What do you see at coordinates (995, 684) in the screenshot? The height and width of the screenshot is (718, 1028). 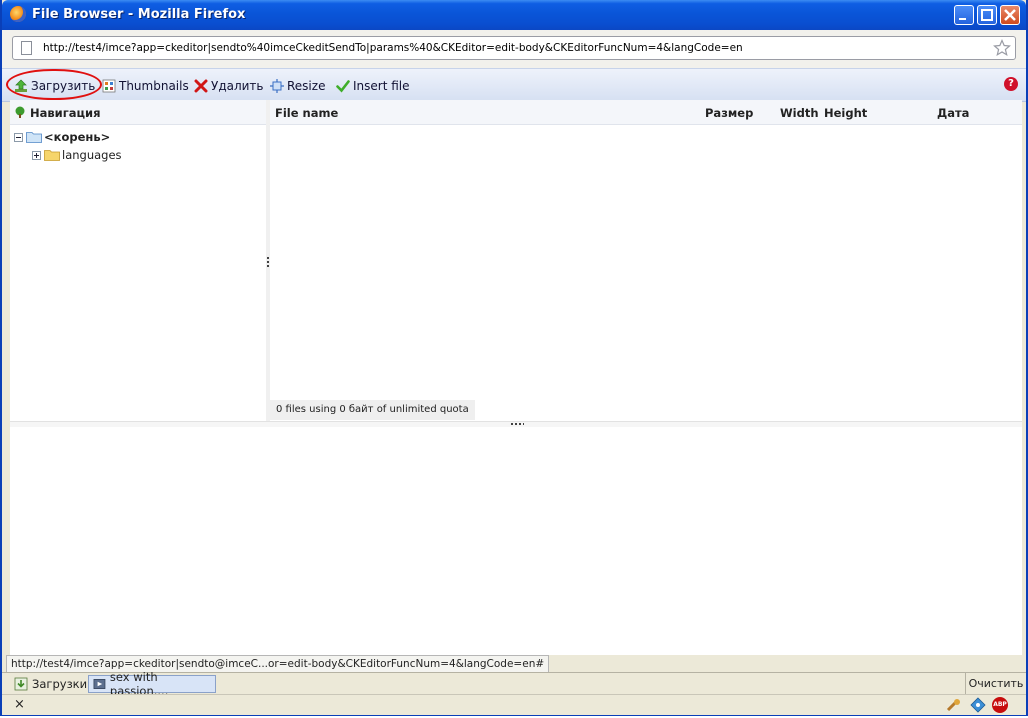 I see `clear-downloads-button: Очистить` at bounding box center [995, 684].